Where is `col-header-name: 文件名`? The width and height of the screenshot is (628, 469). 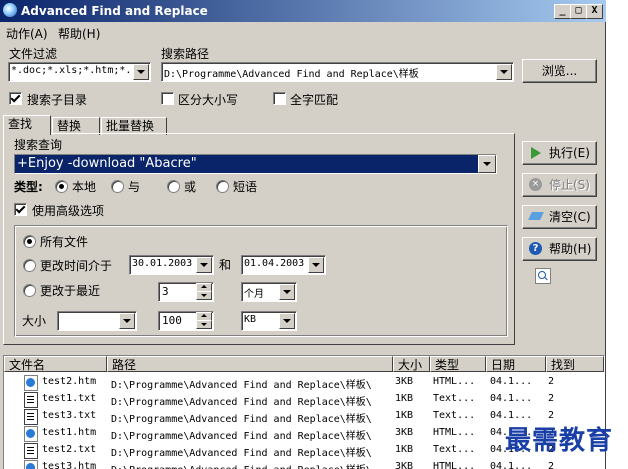 col-header-name: 文件名 is located at coordinates (55, 364).